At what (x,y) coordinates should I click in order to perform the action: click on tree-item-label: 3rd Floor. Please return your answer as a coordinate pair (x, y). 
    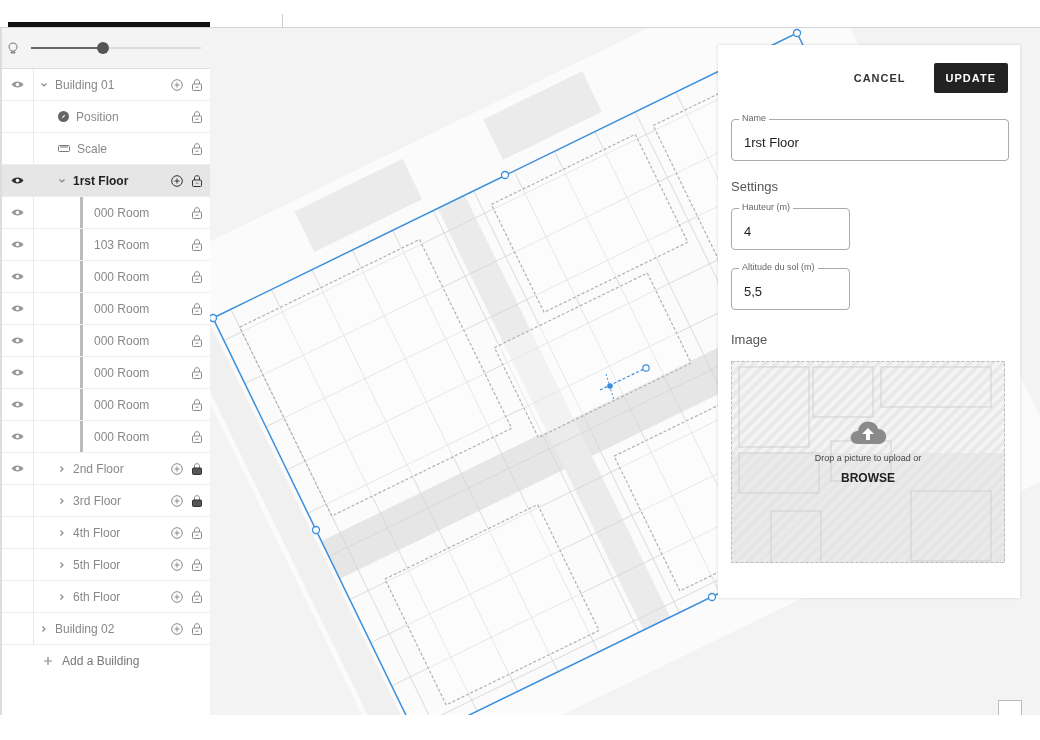
    Looking at the image, I should click on (97, 500).